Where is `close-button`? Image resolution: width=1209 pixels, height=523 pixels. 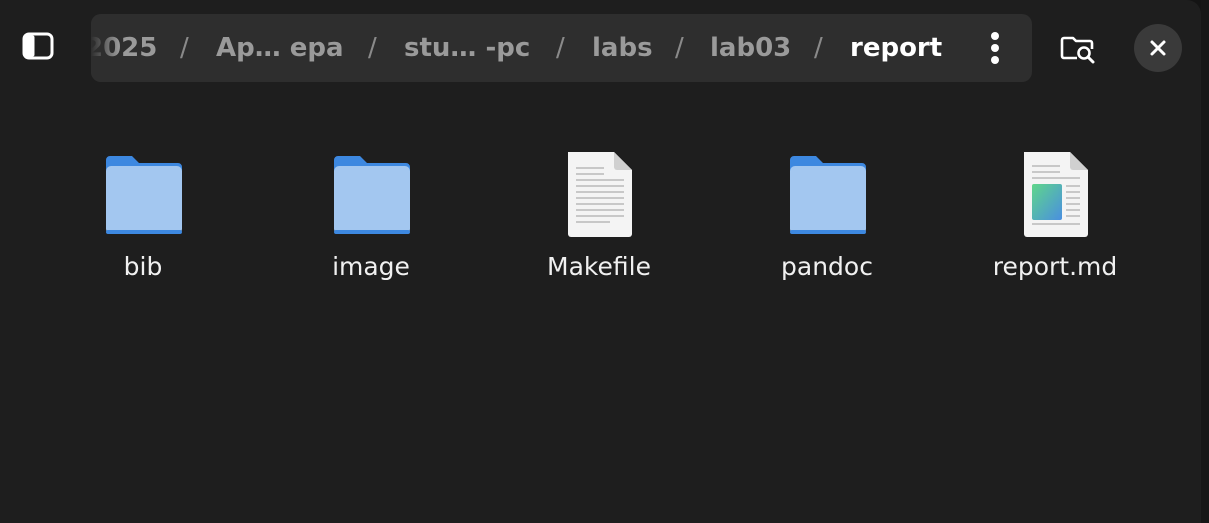 close-button is located at coordinates (1158, 48).